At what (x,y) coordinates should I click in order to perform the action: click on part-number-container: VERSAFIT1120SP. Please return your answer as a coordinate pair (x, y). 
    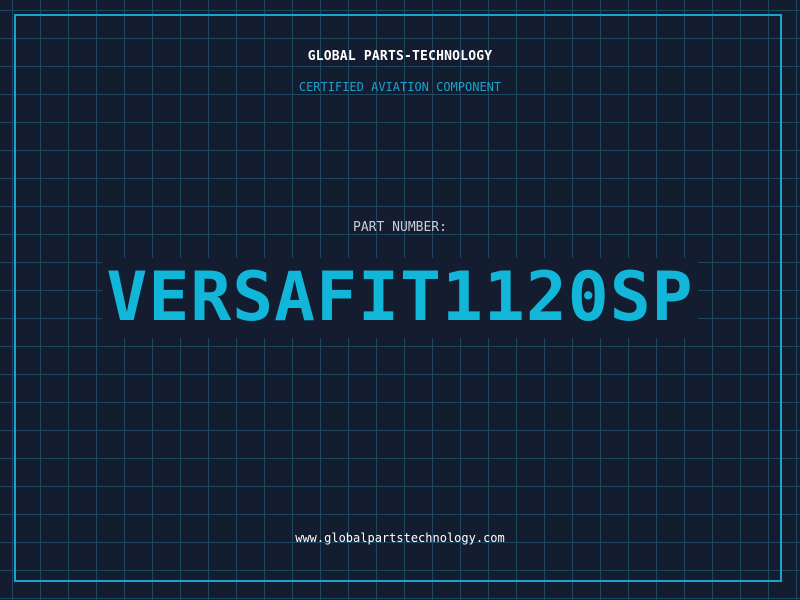
    Looking at the image, I should click on (400, 298).